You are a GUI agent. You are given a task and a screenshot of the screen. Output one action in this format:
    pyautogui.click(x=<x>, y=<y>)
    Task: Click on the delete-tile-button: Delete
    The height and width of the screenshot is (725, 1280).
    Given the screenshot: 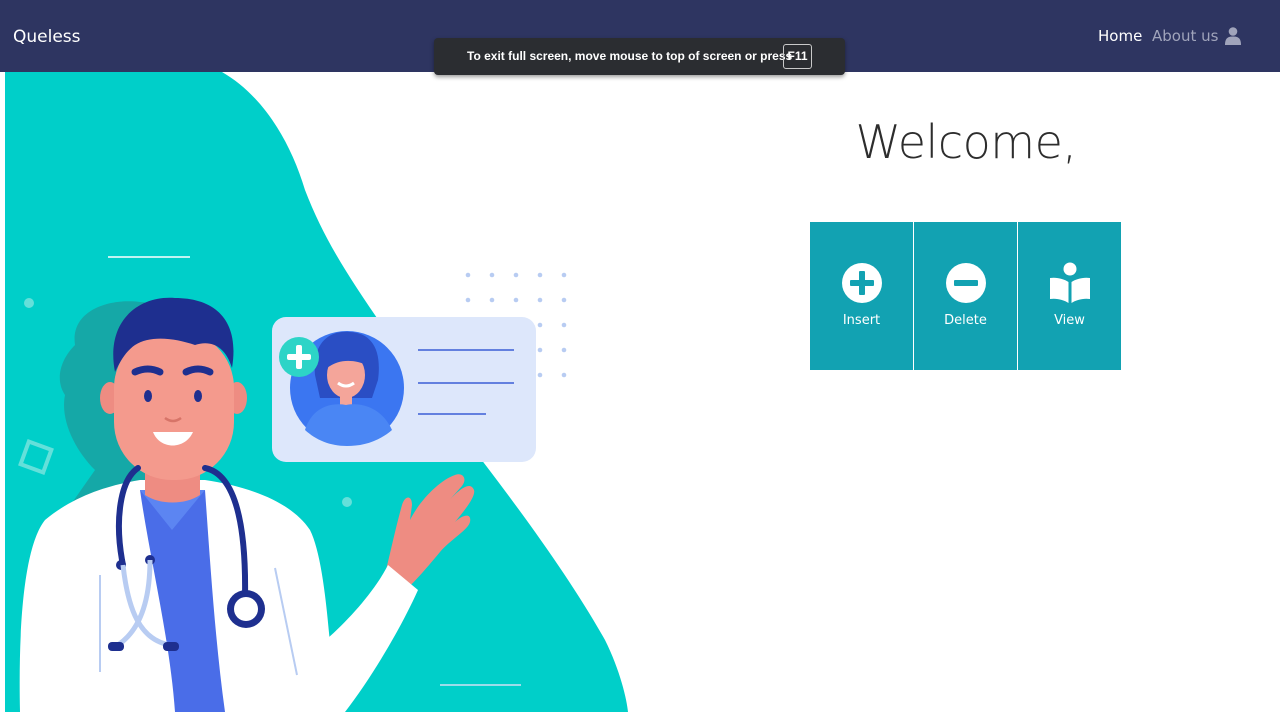 What is the action you would take?
    pyautogui.click(x=965, y=296)
    